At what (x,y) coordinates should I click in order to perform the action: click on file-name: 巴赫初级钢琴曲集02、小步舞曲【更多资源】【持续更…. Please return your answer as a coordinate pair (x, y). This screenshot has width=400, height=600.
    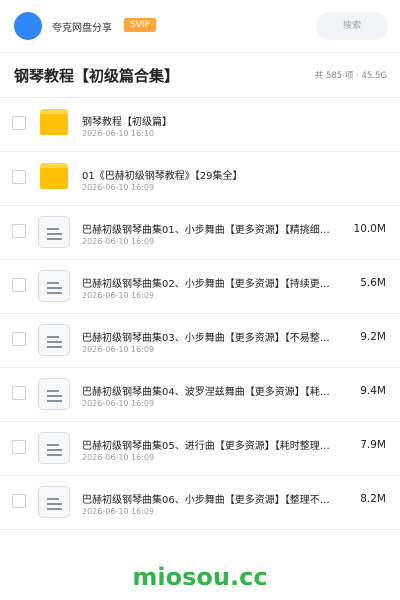
    Looking at the image, I should click on (218, 282).